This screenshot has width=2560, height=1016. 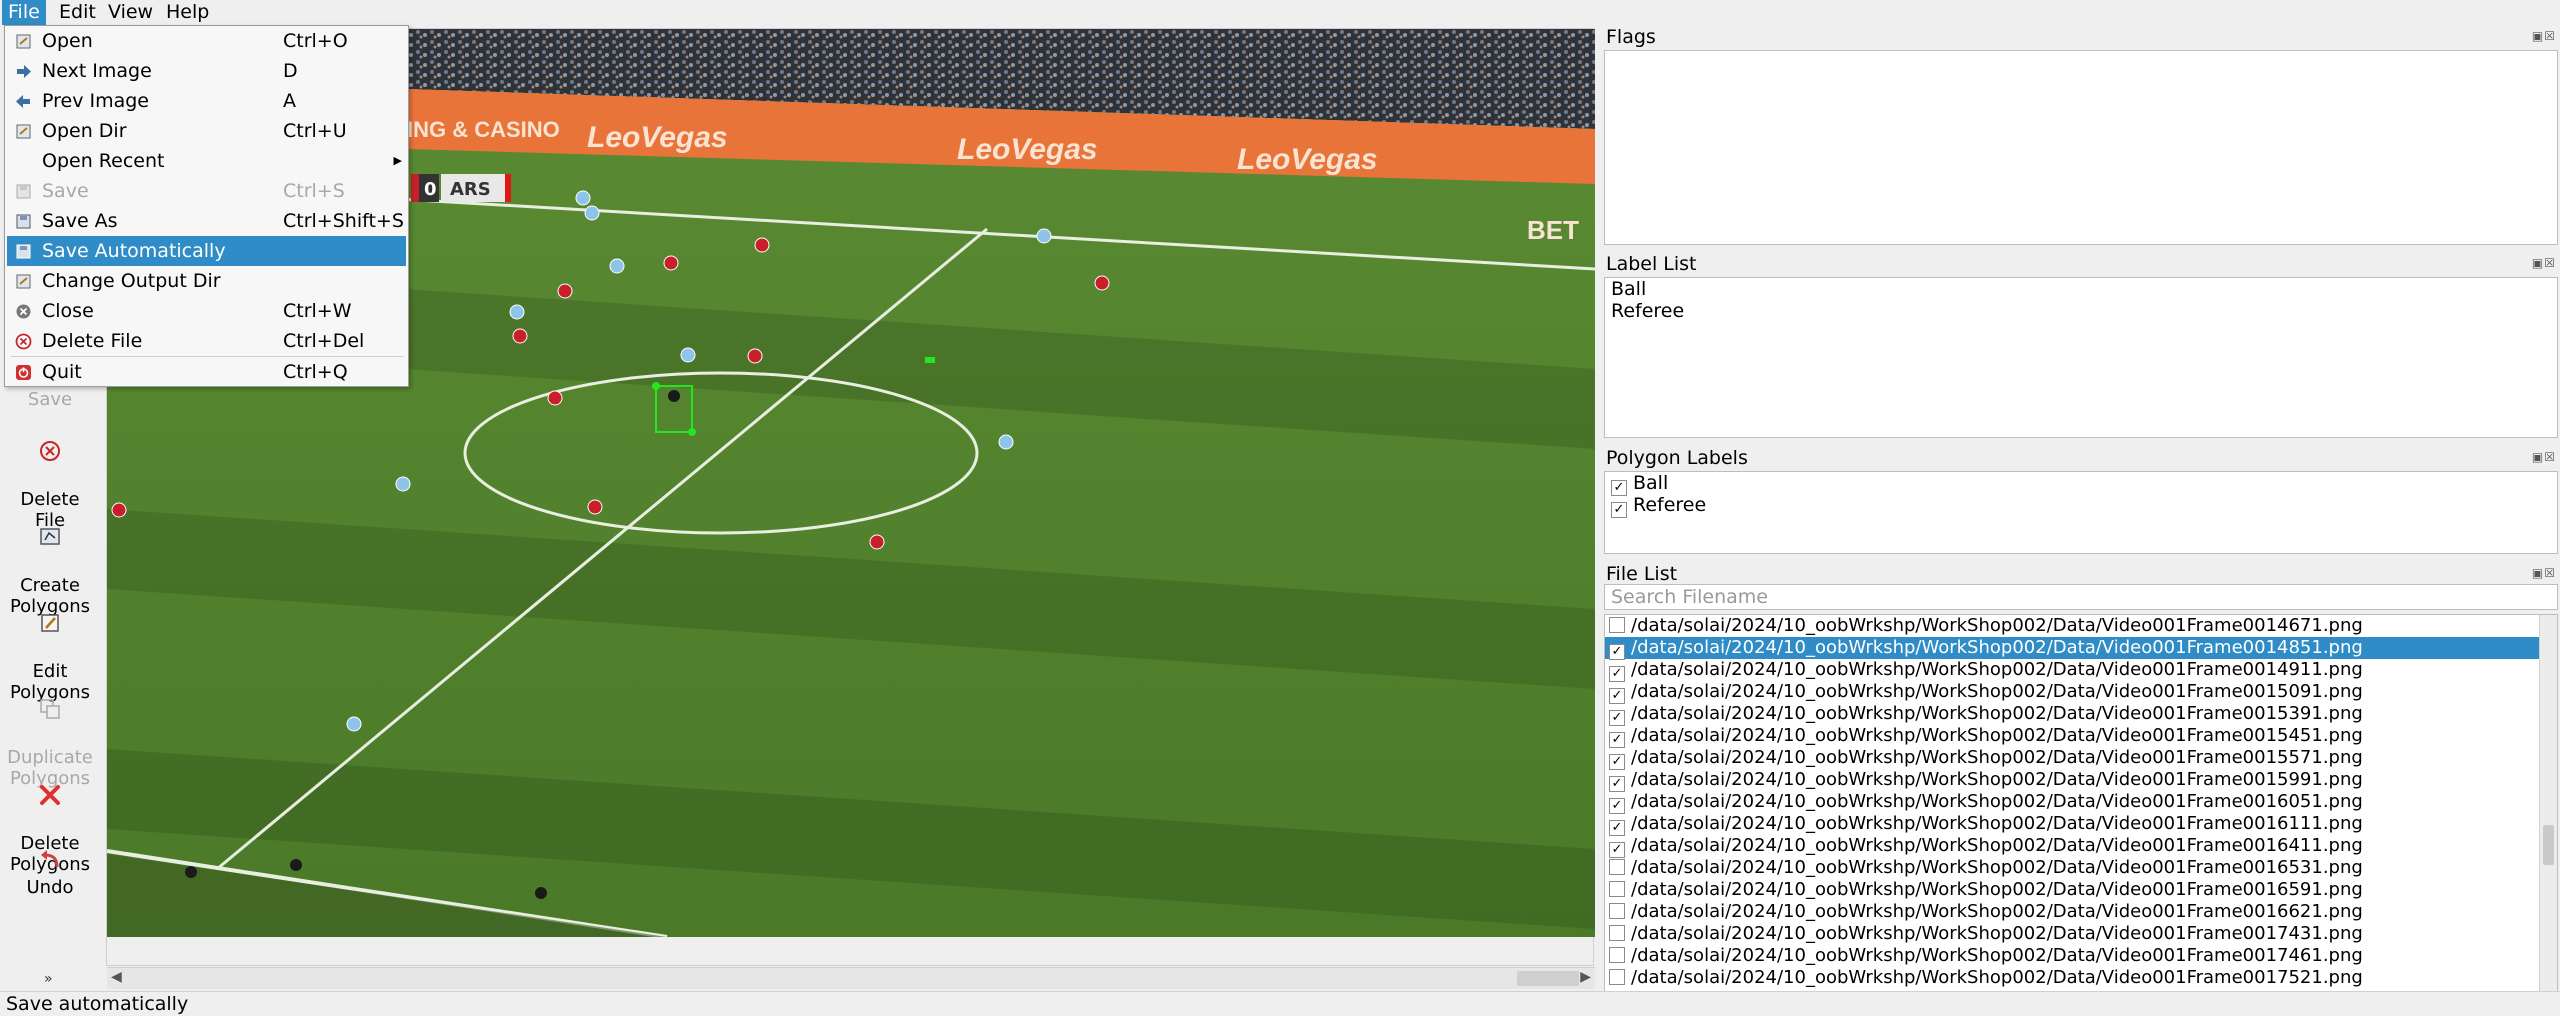 I want to click on menu-item-shortcut: Ctrl+W, so click(x=317, y=311).